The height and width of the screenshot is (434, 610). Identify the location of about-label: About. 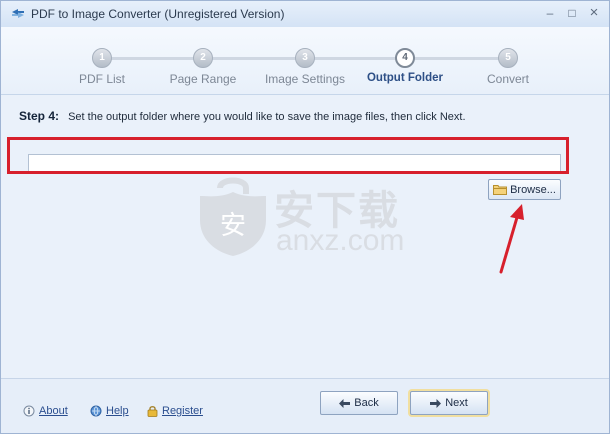
(53, 411).